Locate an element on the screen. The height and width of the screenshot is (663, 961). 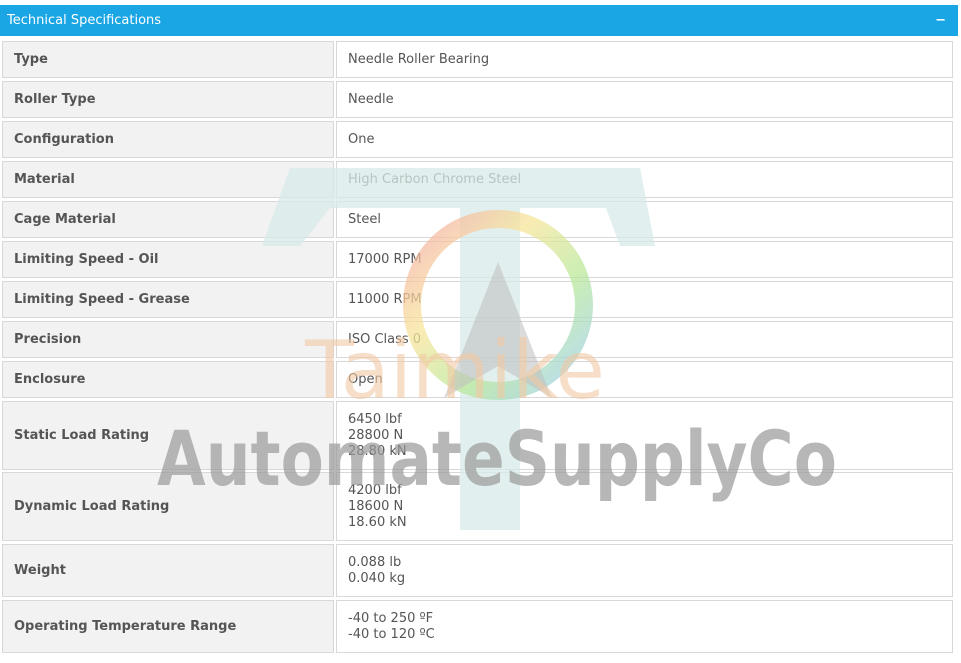
spec-row: Type Needle Roller Bearing is located at coordinates (477, 59).